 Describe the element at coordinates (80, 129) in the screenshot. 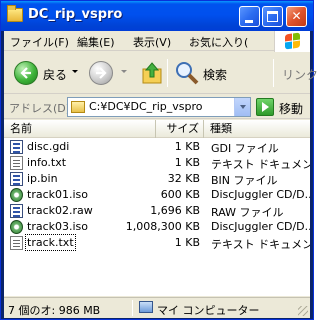

I see `column-name: 名前` at that location.